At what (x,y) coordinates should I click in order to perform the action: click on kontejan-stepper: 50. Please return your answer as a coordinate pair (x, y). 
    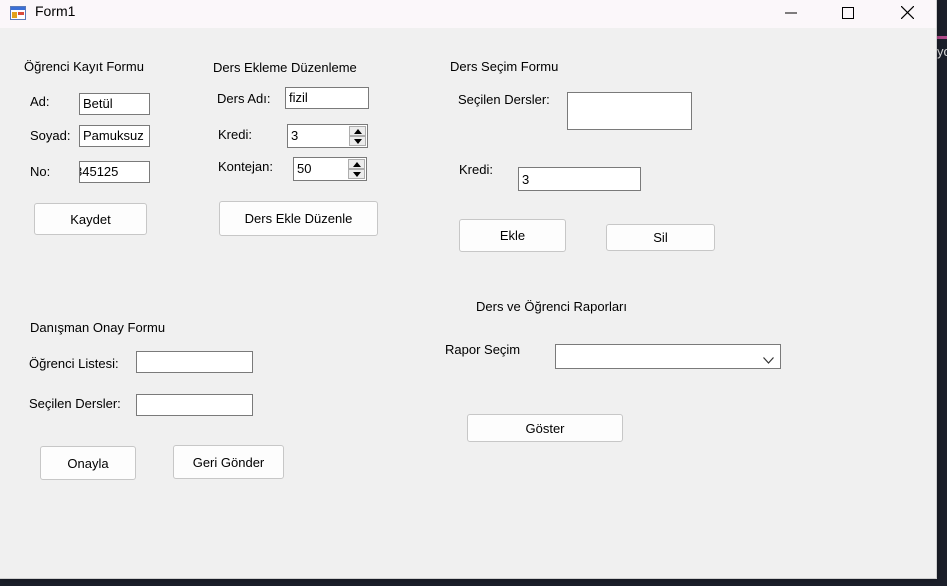
    Looking at the image, I should click on (330, 169).